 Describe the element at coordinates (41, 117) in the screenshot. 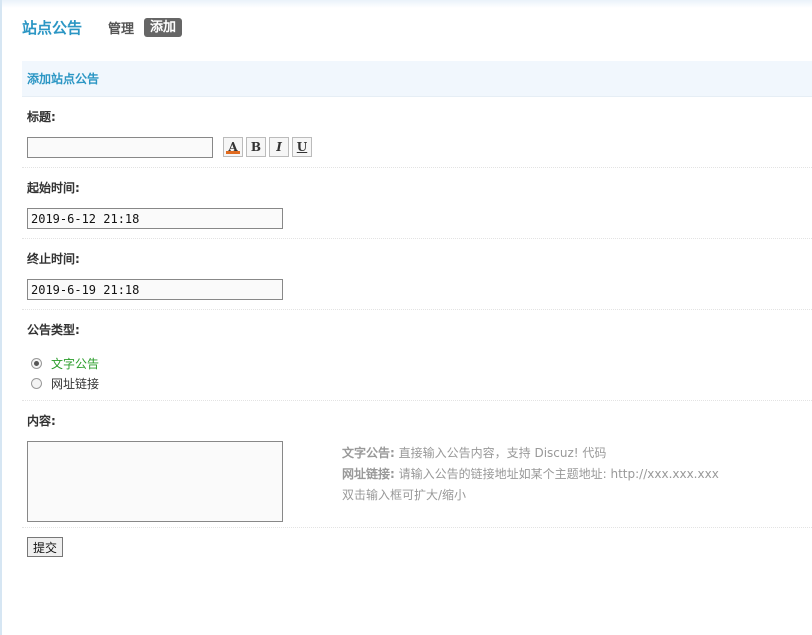

I see `title-label: 标题:` at that location.